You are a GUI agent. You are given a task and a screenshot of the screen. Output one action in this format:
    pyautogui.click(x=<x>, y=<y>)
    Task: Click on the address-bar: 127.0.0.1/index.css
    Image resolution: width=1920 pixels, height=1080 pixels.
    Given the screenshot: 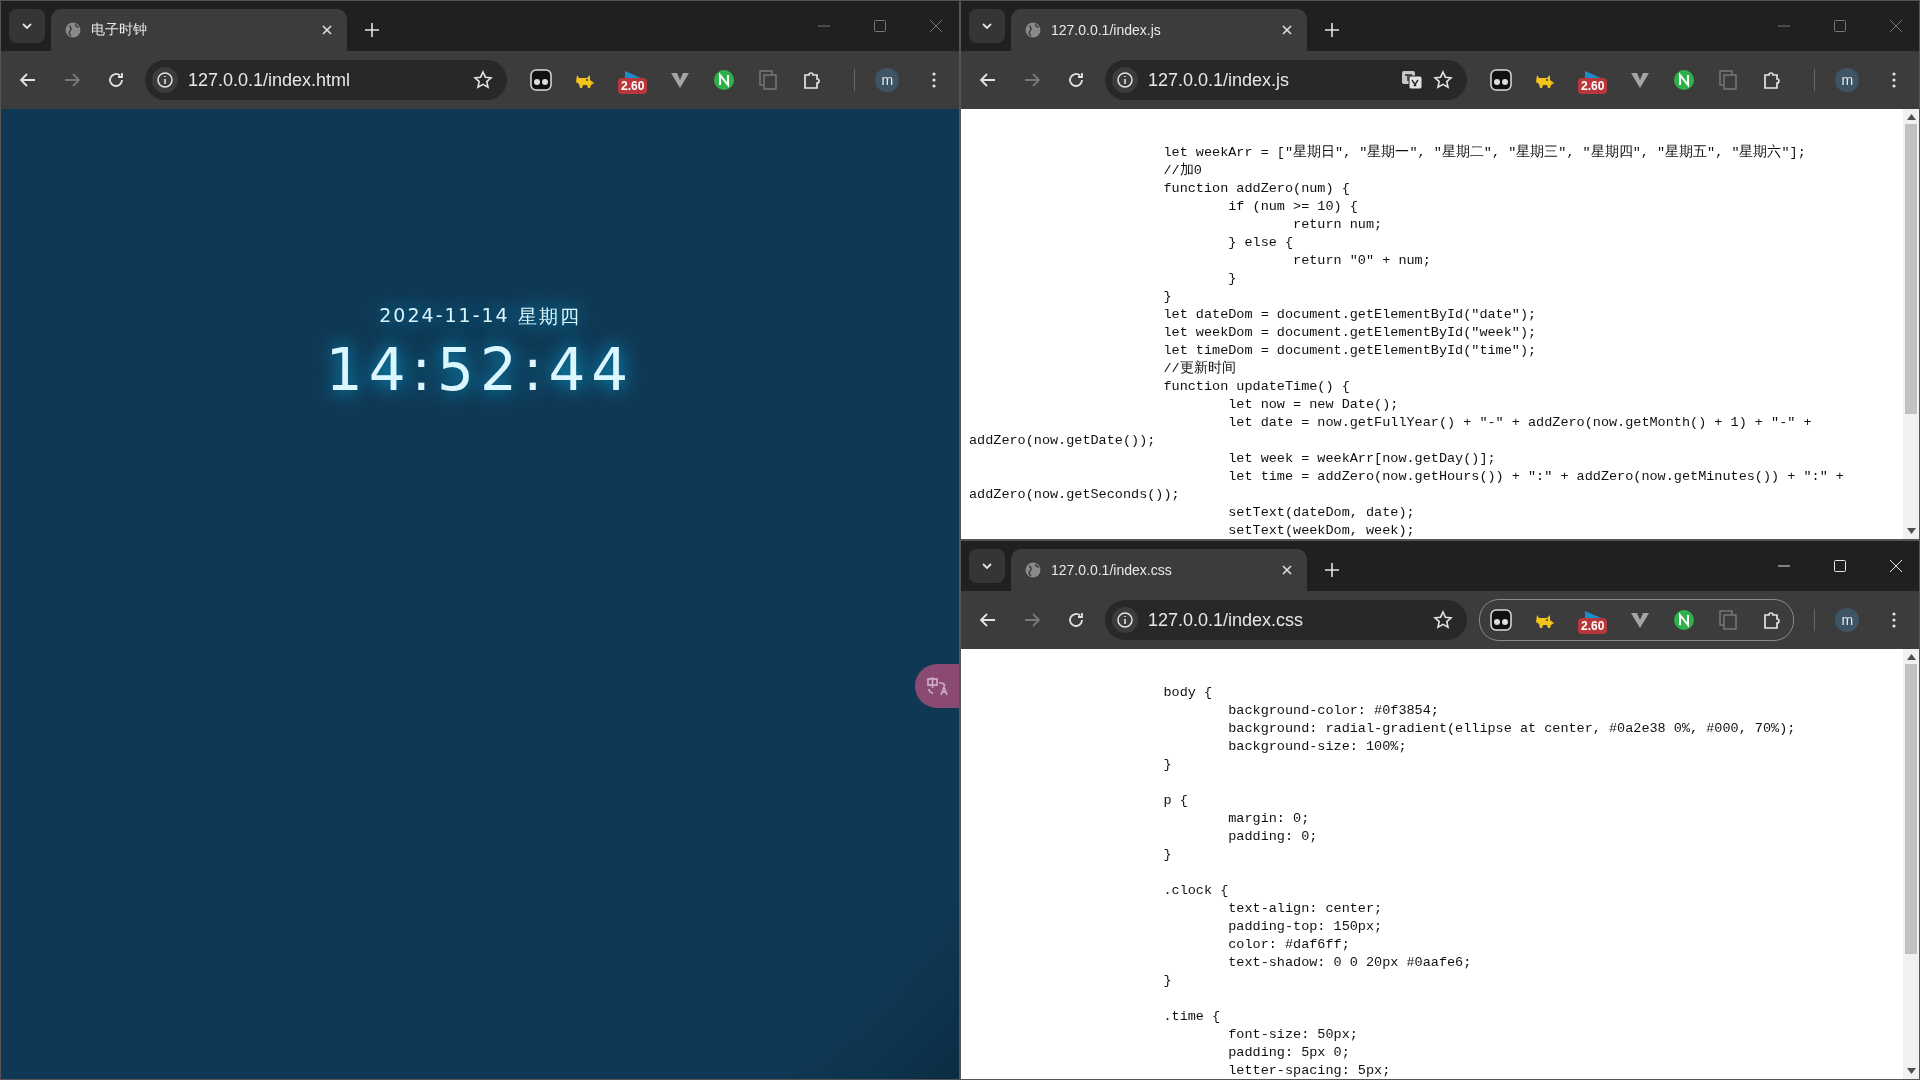 What is the action you would take?
    pyautogui.click(x=1286, y=620)
    